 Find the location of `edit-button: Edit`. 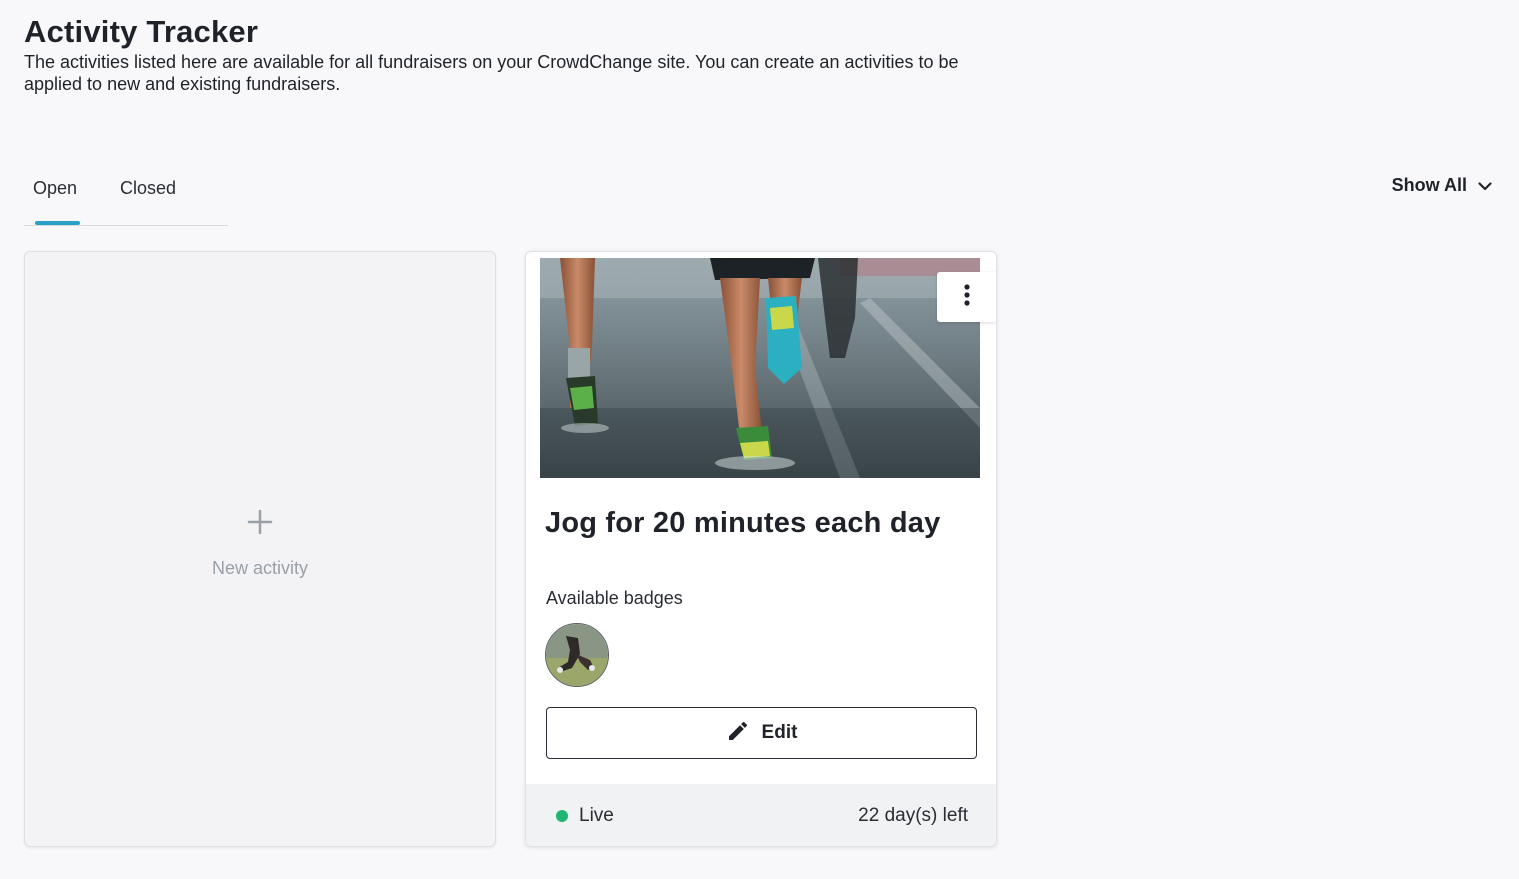

edit-button: Edit is located at coordinates (761, 733).